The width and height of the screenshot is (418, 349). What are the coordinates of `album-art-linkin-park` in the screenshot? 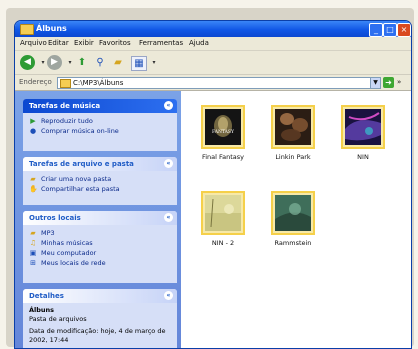 It's located at (293, 127).